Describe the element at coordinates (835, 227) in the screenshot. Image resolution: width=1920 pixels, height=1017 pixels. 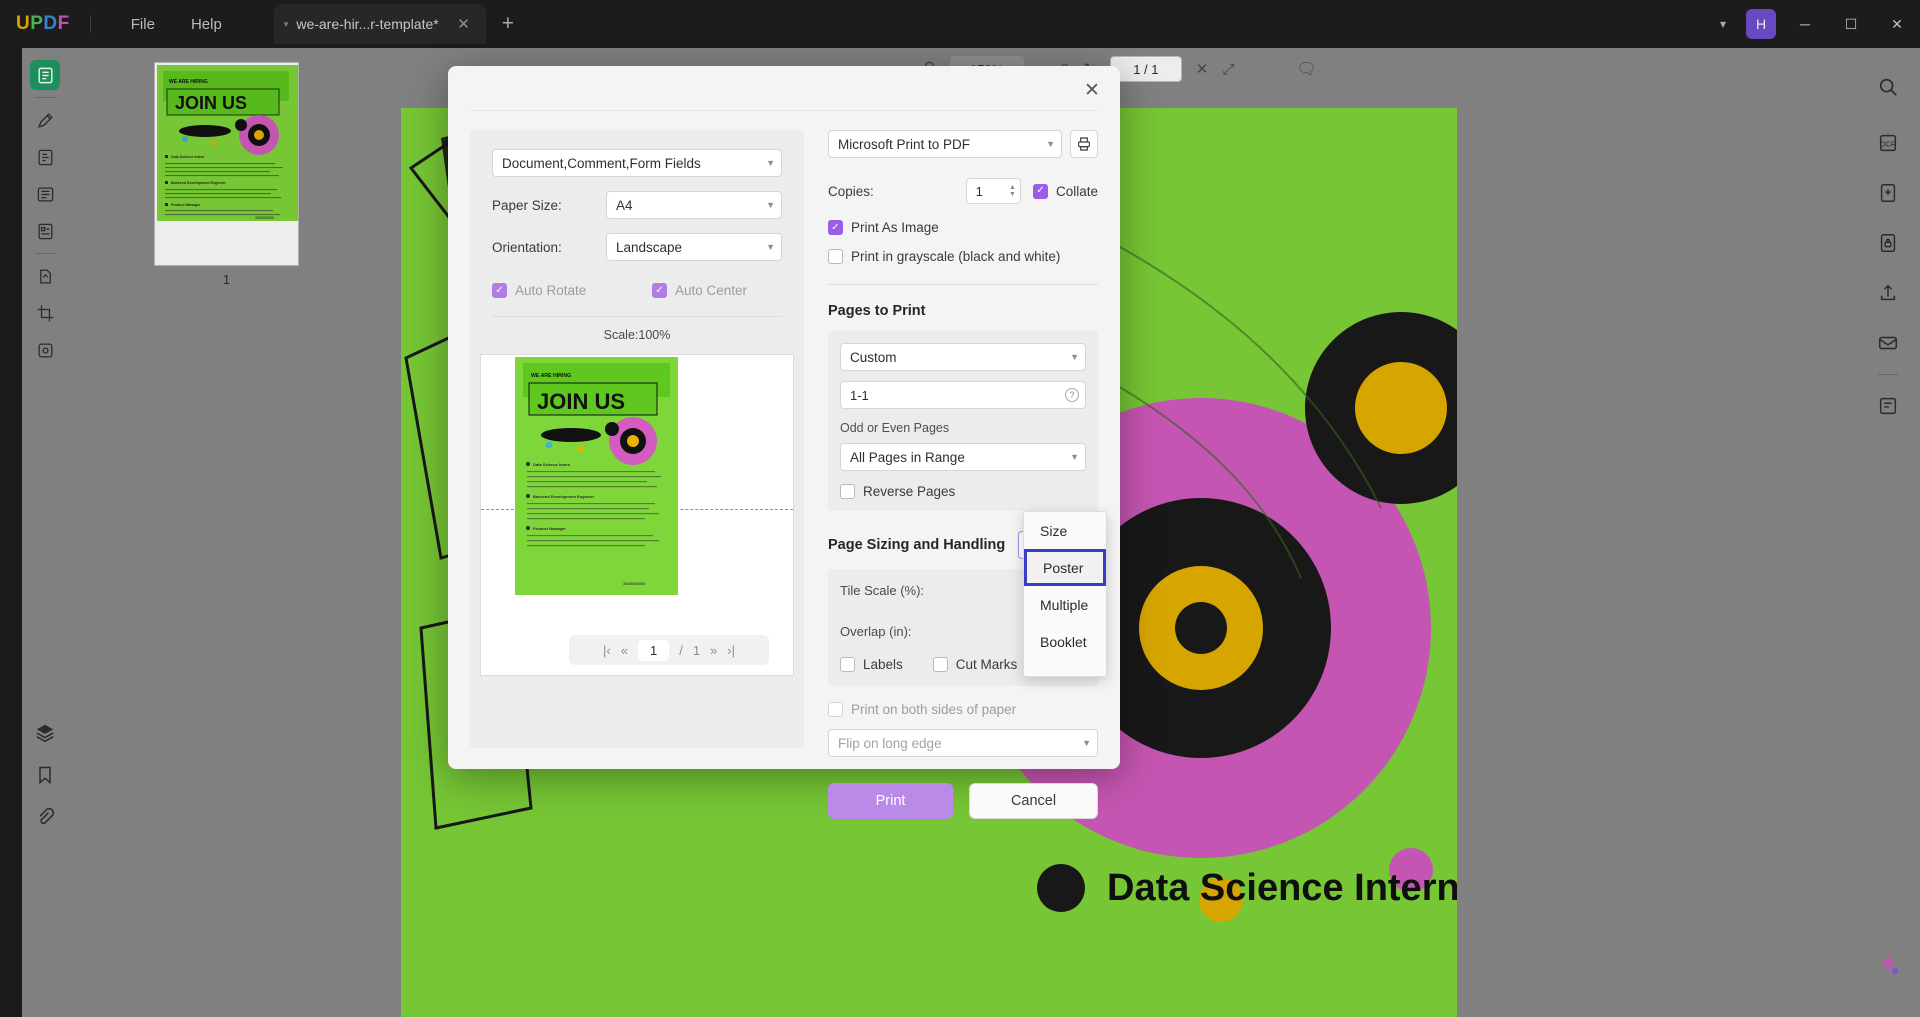
I see `print-as-image-checkbox: ✓` at that location.